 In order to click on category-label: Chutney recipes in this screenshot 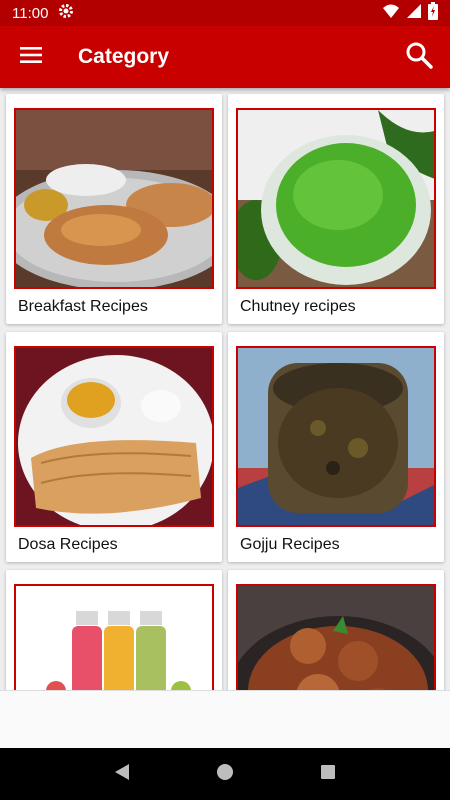, I will do `click(298, 306)`.